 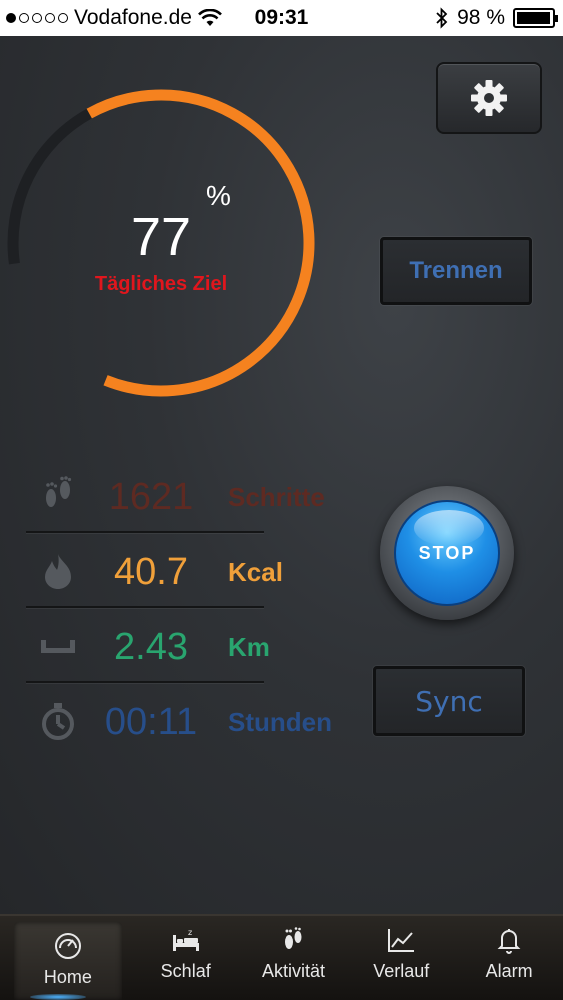 I want to click on tab-label: Schlaf, so click(x=185, y=971).